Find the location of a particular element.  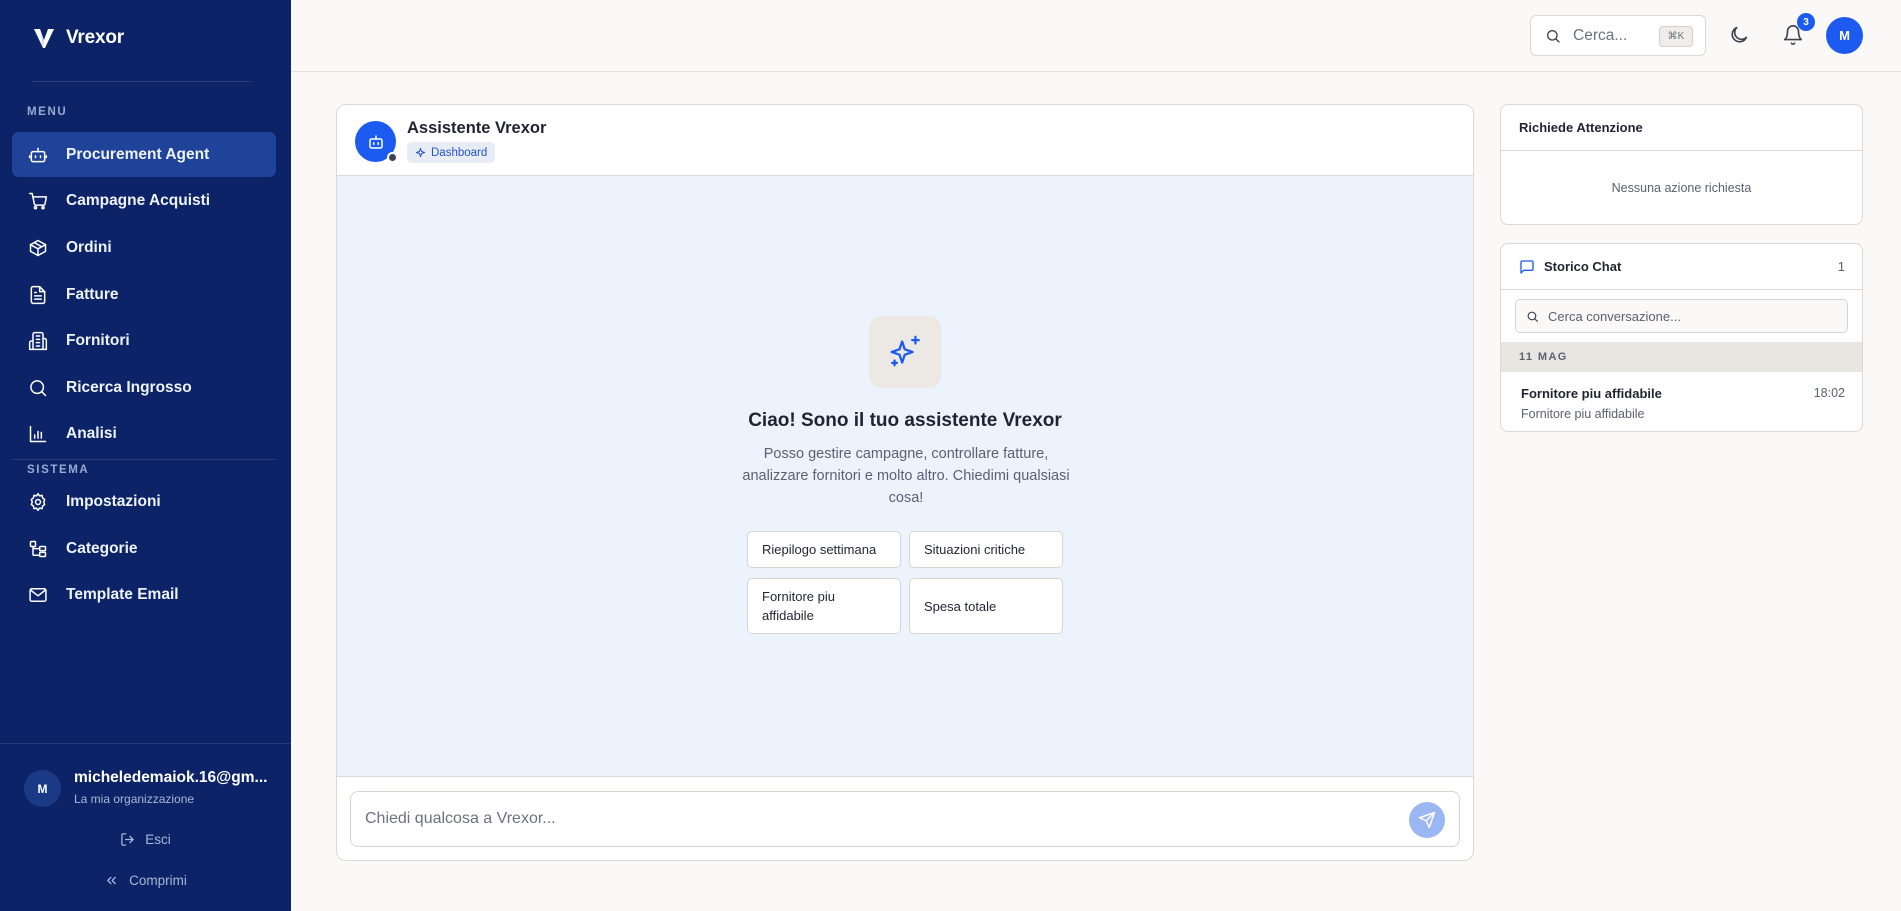

logout-icon is located at coordinates (127, 839).